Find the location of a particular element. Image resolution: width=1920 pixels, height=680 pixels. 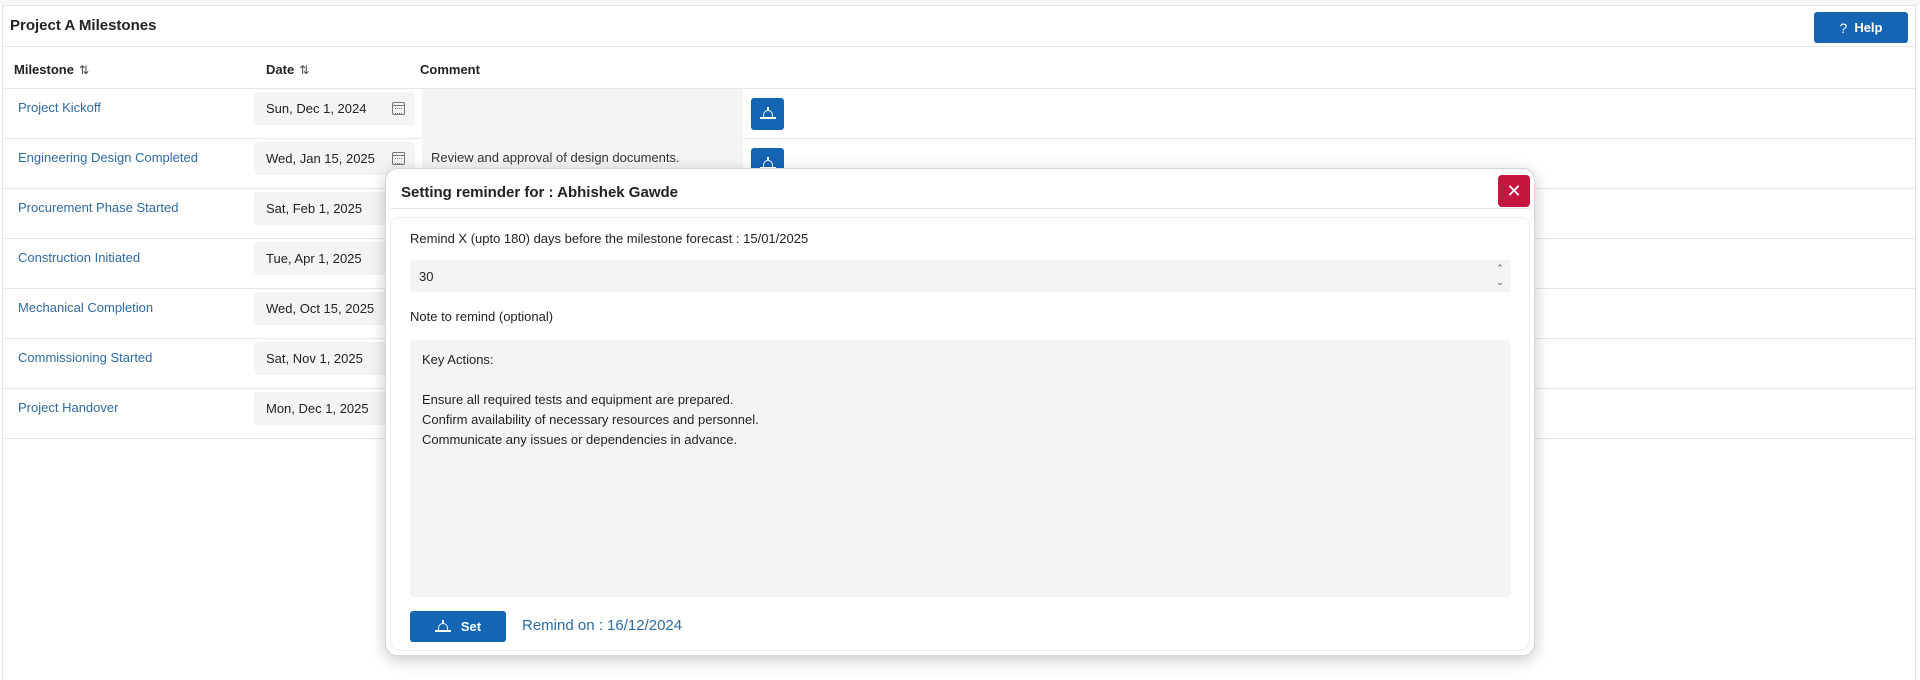

milestone-link: Engineering Design Completed is located at coordinates (108, 157).